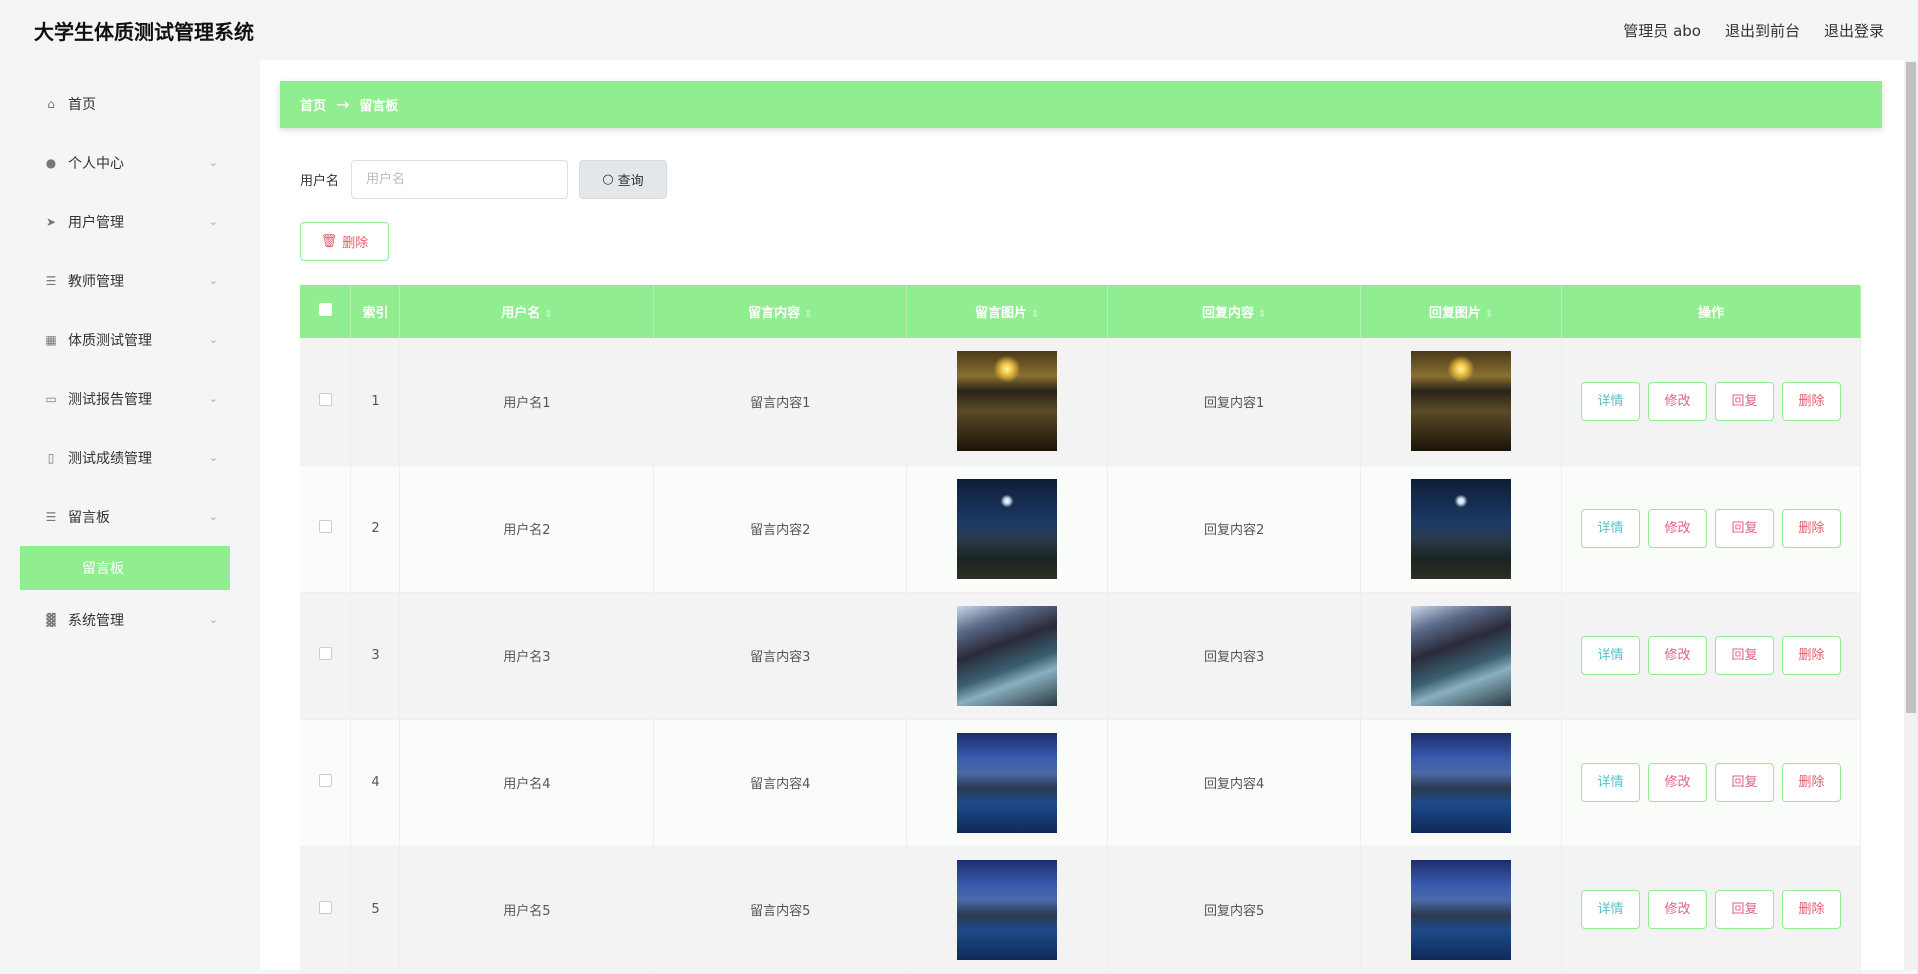 The width and height of the screenshot is (1918, 974). I want to click on scrollbar, so click(1911, 515).